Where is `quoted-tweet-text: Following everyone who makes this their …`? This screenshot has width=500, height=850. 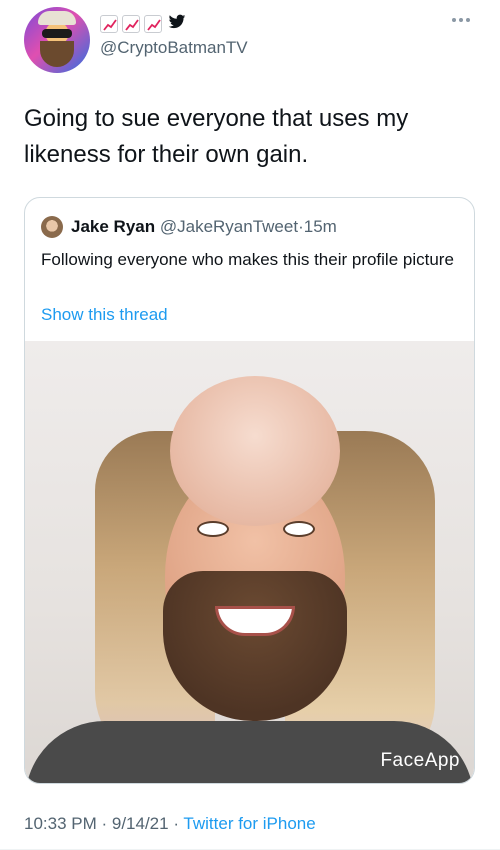
quoted-tweet-text: Following everyone who makes this their … is located at coordinates (247, 259).